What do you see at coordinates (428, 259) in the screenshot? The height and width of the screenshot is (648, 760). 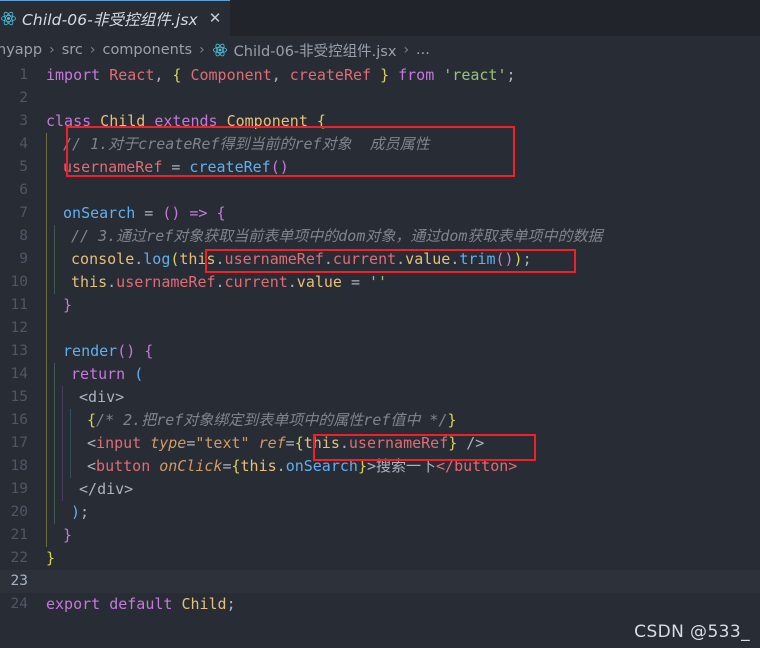 I see `token-property: value` at bounding box center [428, 259].